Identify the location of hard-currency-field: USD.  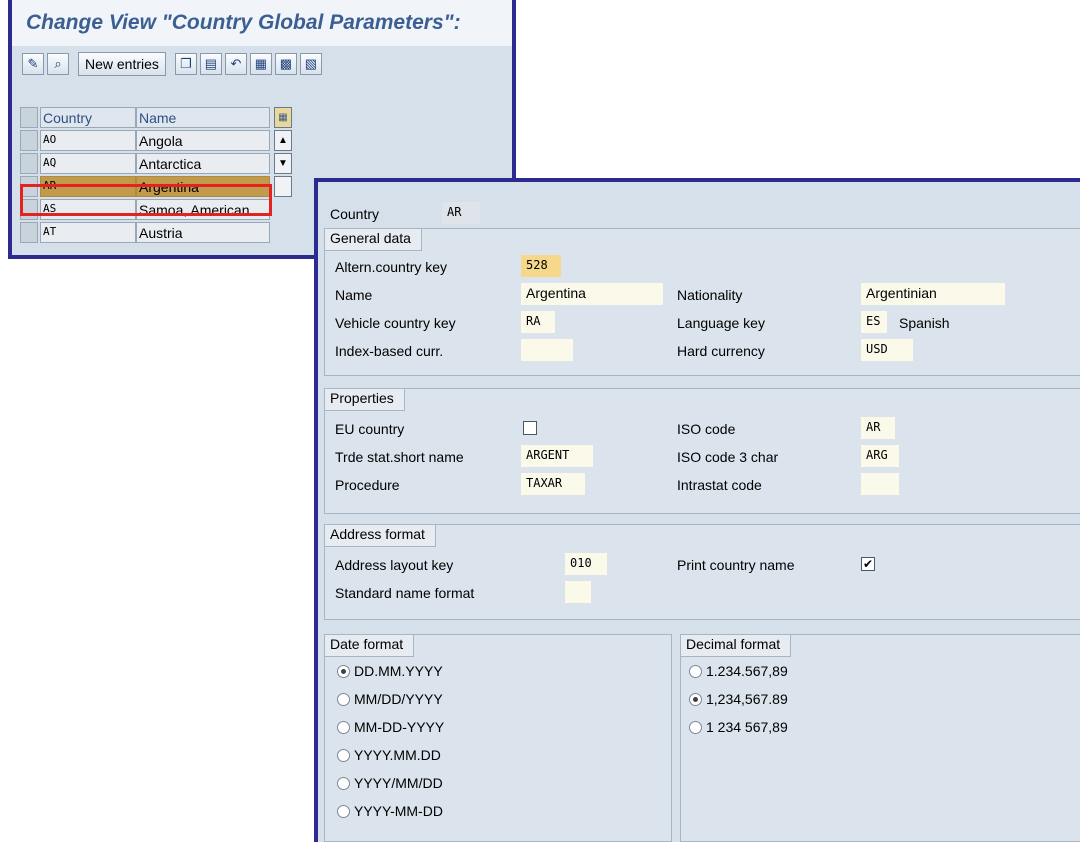
(887, 350).